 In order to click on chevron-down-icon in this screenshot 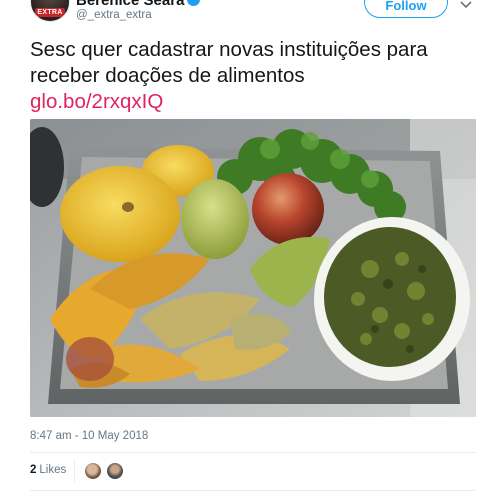, I will do `click(466, 5)`.